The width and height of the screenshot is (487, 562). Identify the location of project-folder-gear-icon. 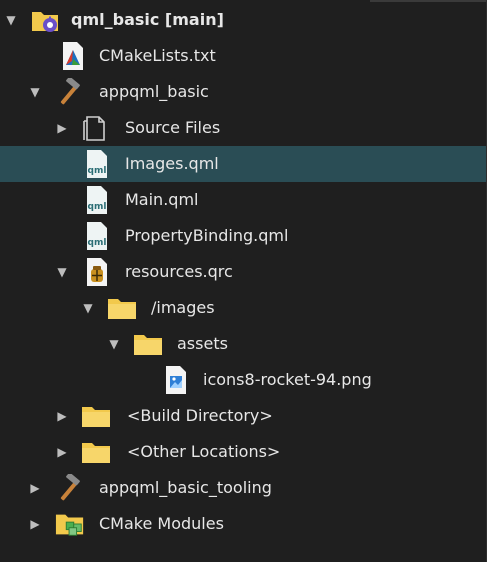
(45, 20).